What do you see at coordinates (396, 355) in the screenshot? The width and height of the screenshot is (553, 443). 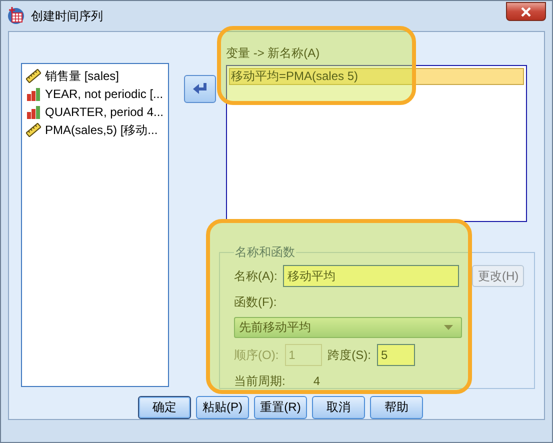 I see `span-field: 5` at bounding box center [396, 355].